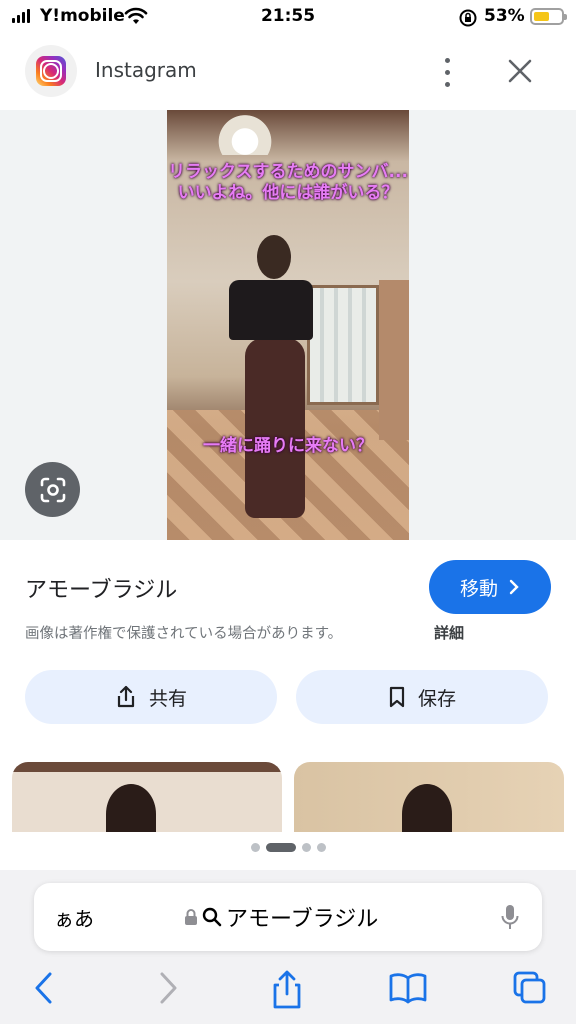 Image resolution: width=576 pixels, height=1024 pixels. Describe the element at coordinates (167, 698) in the screenshot. I see `share-button-label: 共有` at that location.